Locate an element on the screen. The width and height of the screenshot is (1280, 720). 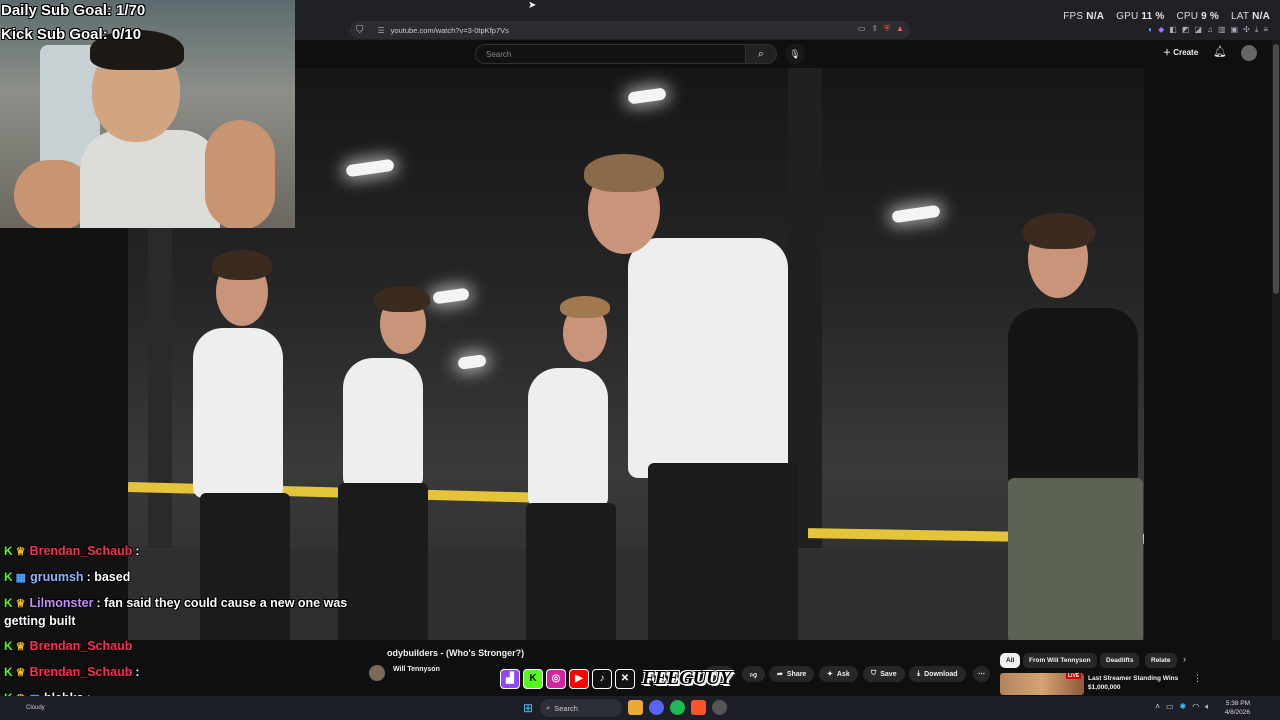
share-icon: ⇪ is located at coordinates (874, 29).